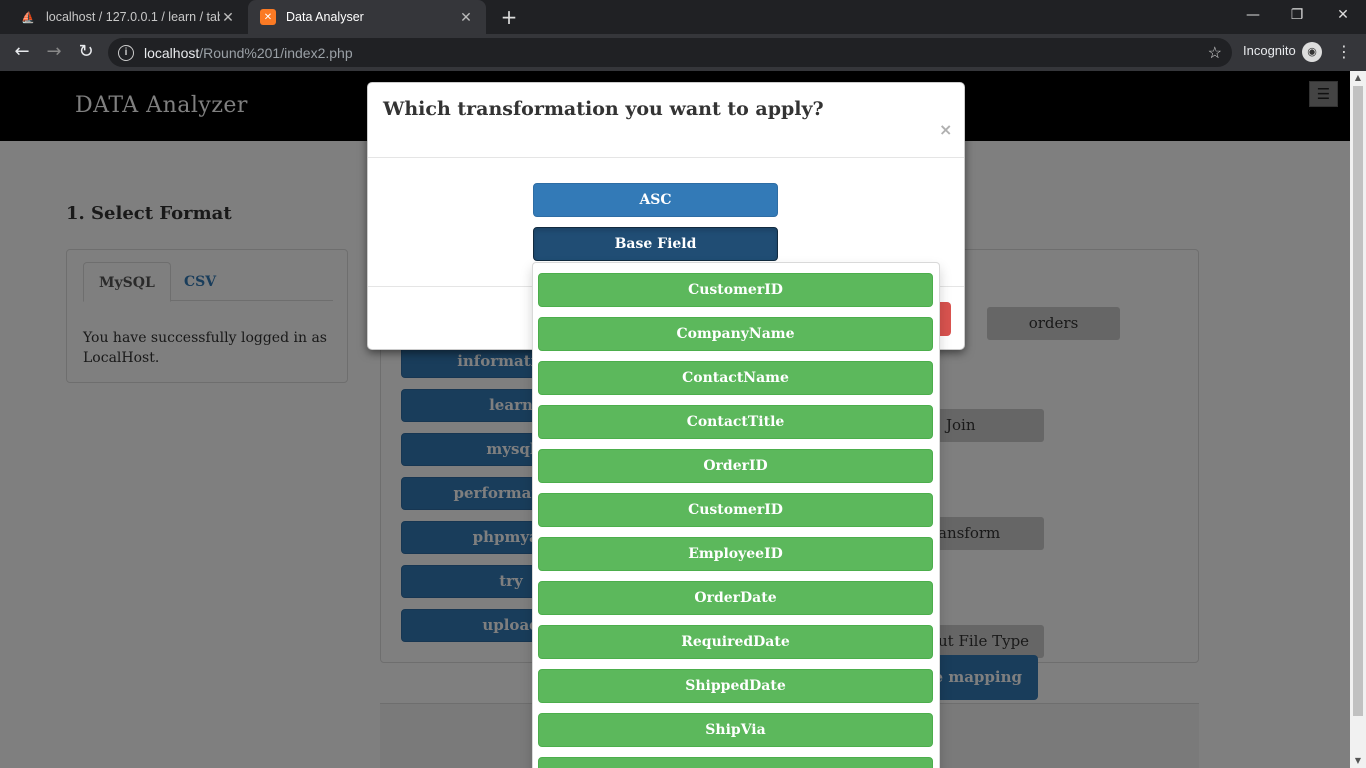  What do you see at coordinates (133, 17) in the screenshot?
I see `tab-title: localhost / 127.0.0.1 / learn / tabl` at bounding box center [133, 17].